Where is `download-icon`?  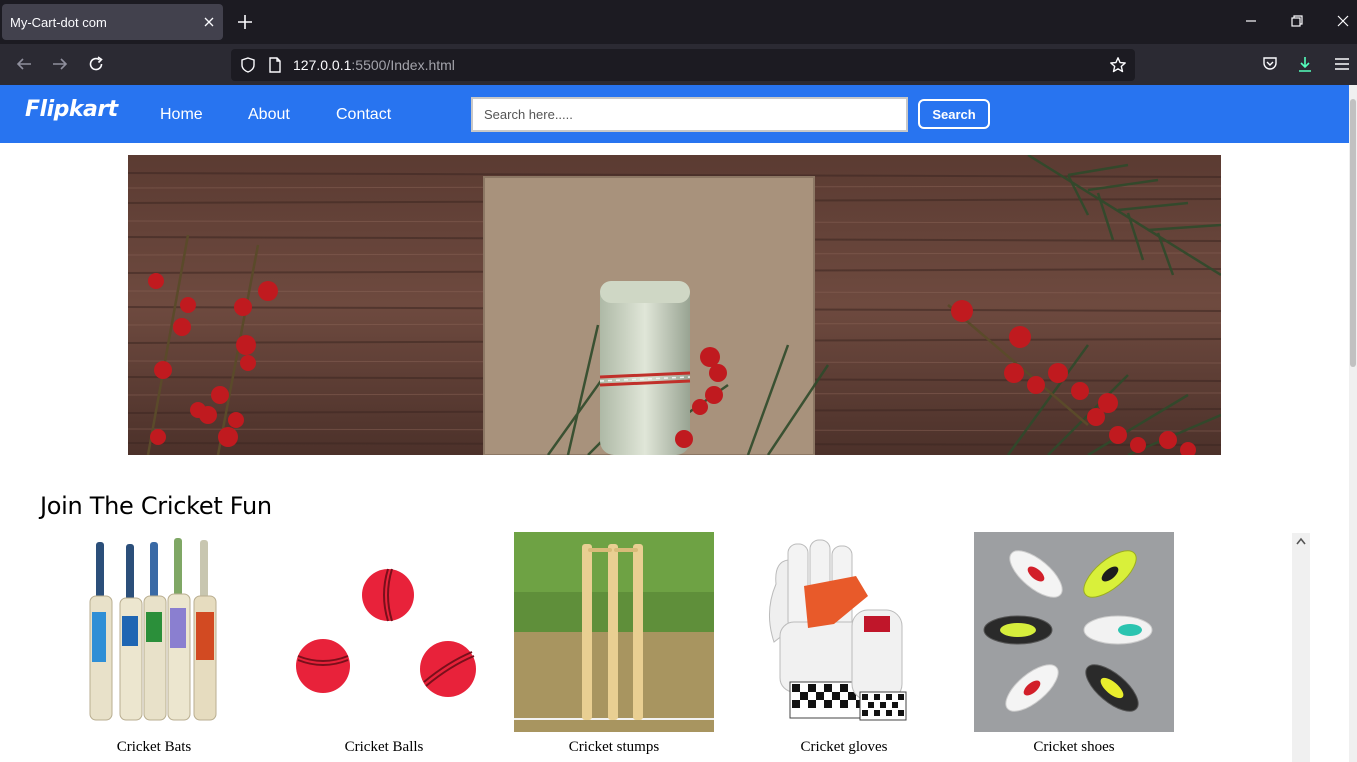 download-icon is located at coordinates (1305, 64).